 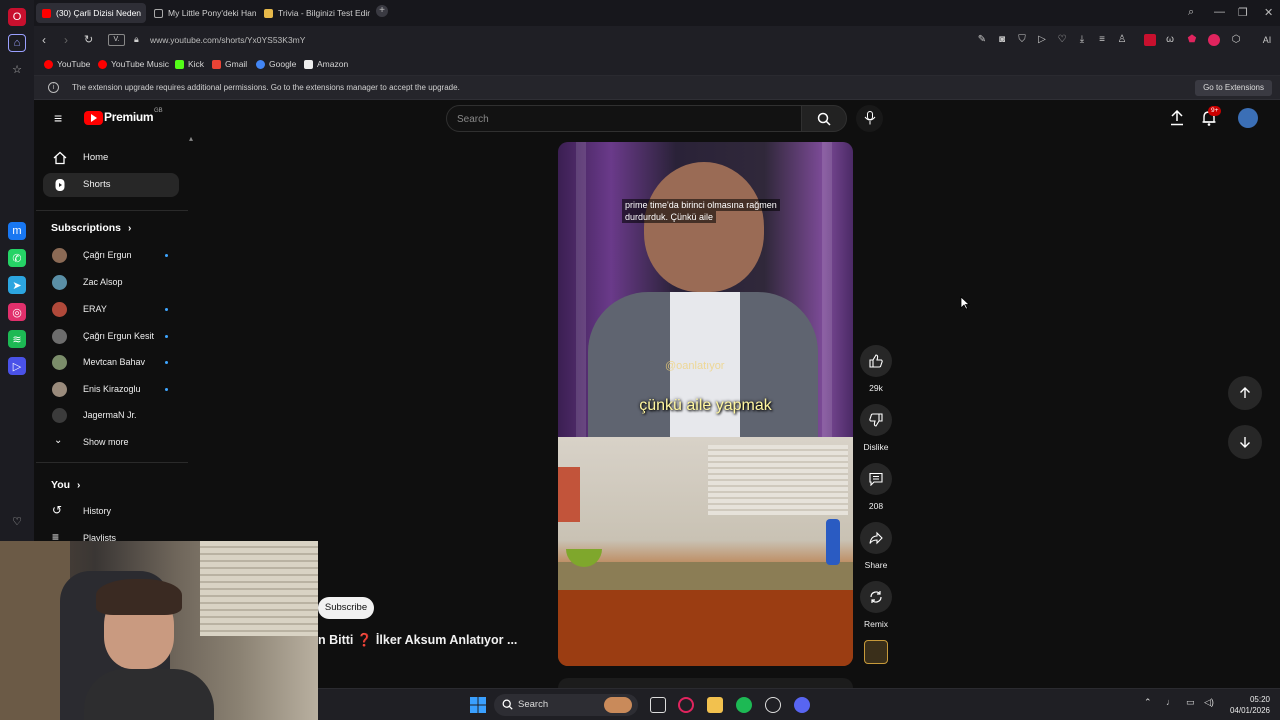 What do you see at coordinates (66, 40) in the screenshot?
I see `forward-button: ›` at bounding box center [66, 40].